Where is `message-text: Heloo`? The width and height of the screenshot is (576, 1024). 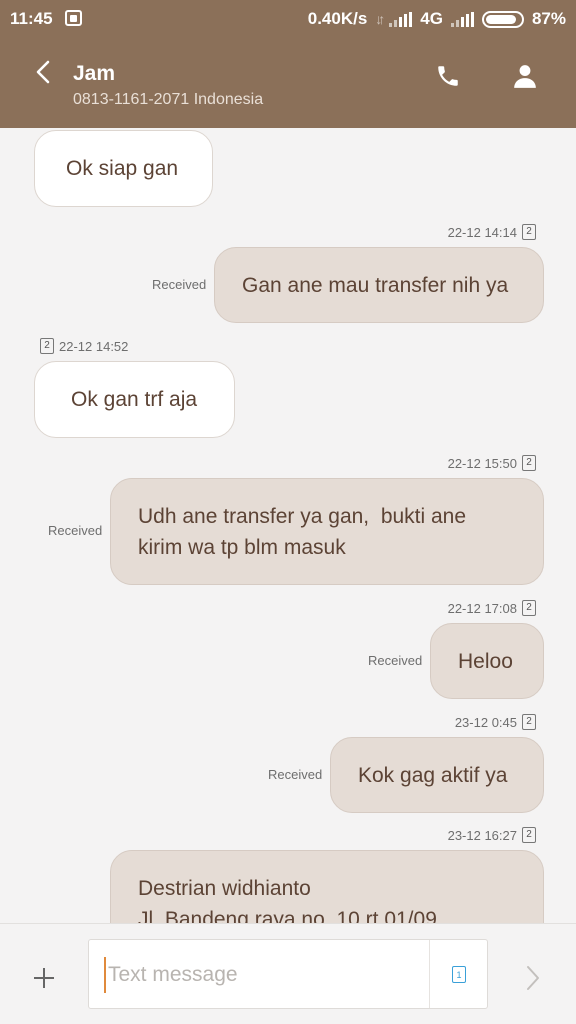 message-text: Heloo is located at coordinates (485, 661).